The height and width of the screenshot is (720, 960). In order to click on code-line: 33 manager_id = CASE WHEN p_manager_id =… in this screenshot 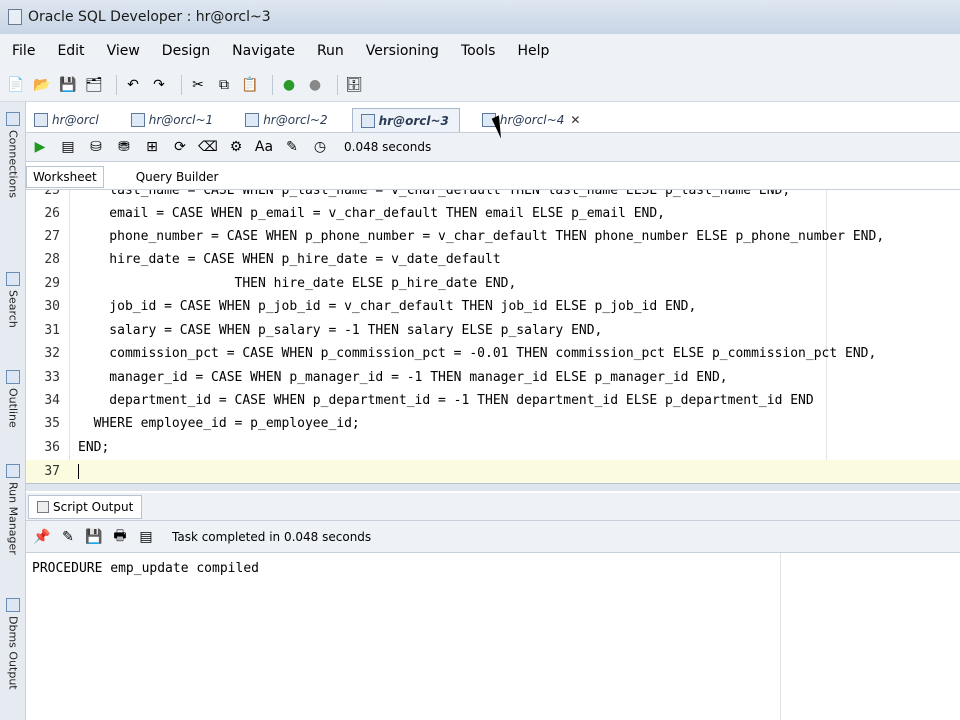, I will do `click(386, 377)`.